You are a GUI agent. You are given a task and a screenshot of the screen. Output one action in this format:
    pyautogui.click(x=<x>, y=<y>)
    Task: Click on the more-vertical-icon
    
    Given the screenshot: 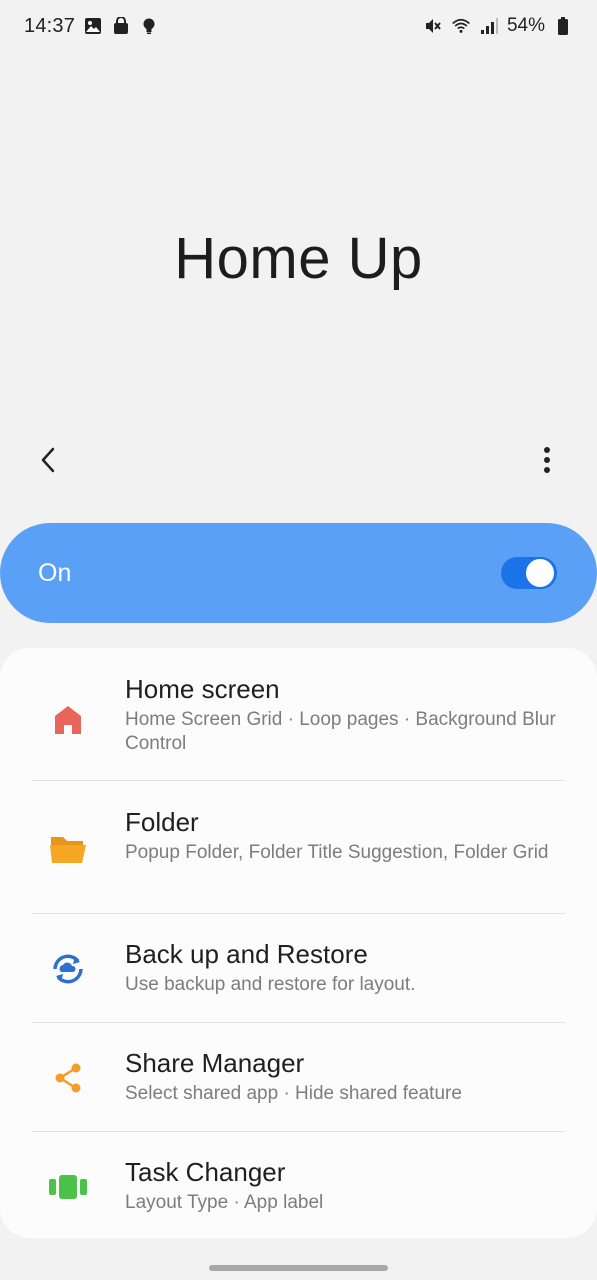 What is the action you would take?
    pyautogui.click(x=547, y=462)
    